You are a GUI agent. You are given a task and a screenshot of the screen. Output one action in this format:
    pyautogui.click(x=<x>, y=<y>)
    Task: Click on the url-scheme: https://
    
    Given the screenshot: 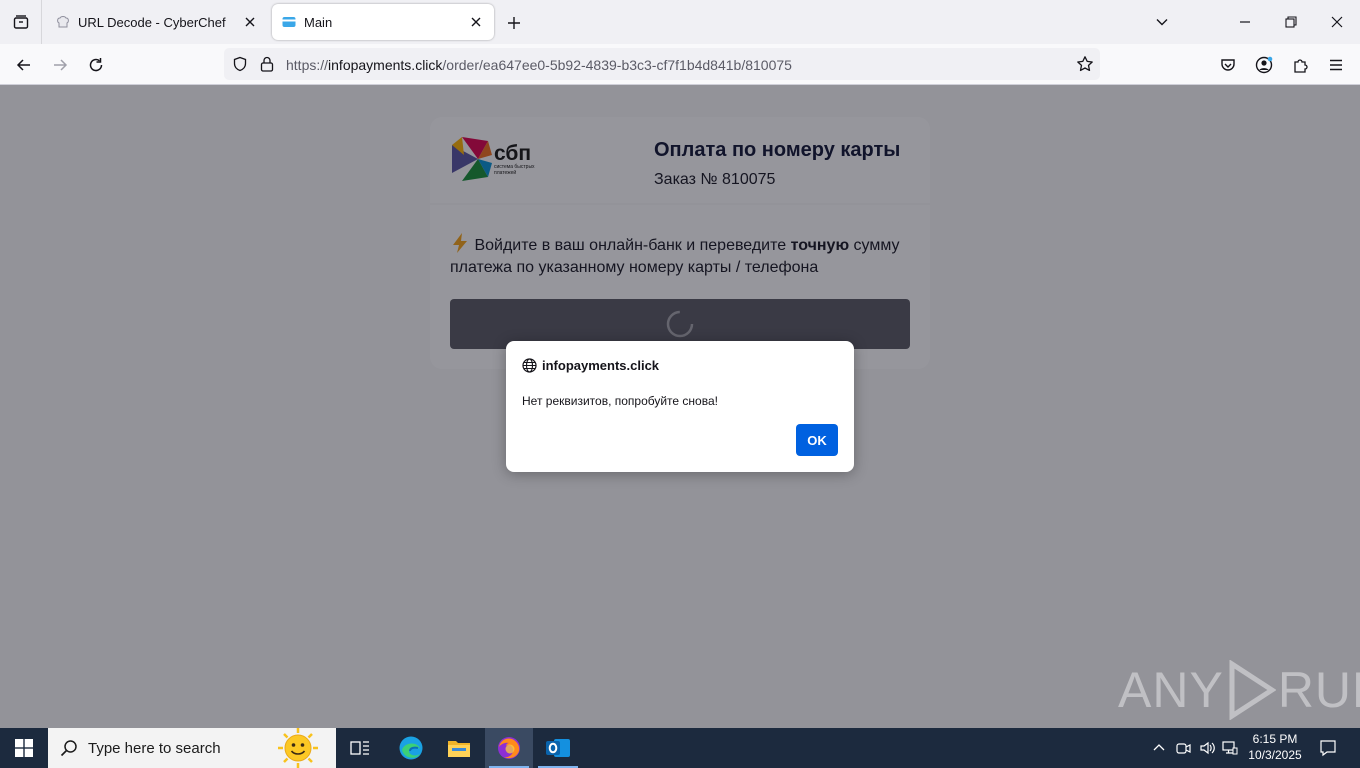 What is the action you would take?
    pyautogui.click(x=307, y=65)
    